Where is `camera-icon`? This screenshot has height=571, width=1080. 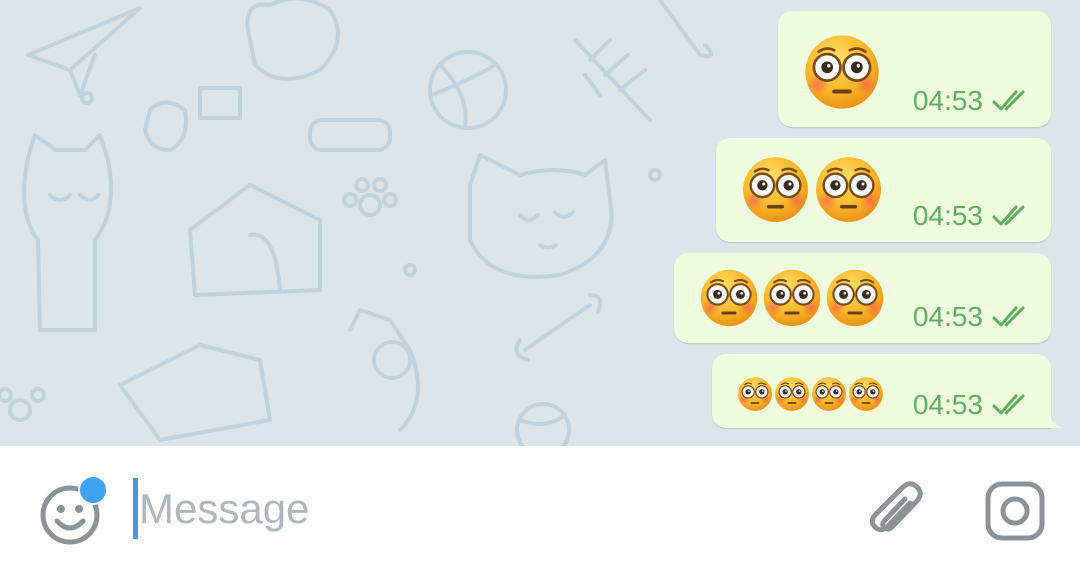
camera-icon is located at coordinates (1015, 511).